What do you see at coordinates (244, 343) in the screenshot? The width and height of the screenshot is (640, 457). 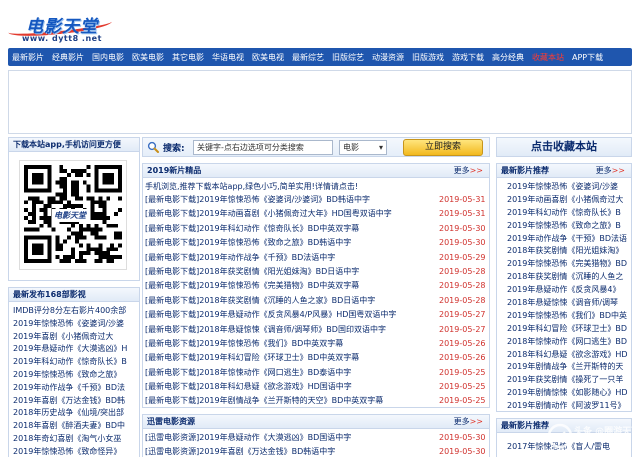 I see `movie-title-link: [最新电影下载]2019年惊悚恐怖《我们》BD中英双字幕` at bounding box center [244, 343].